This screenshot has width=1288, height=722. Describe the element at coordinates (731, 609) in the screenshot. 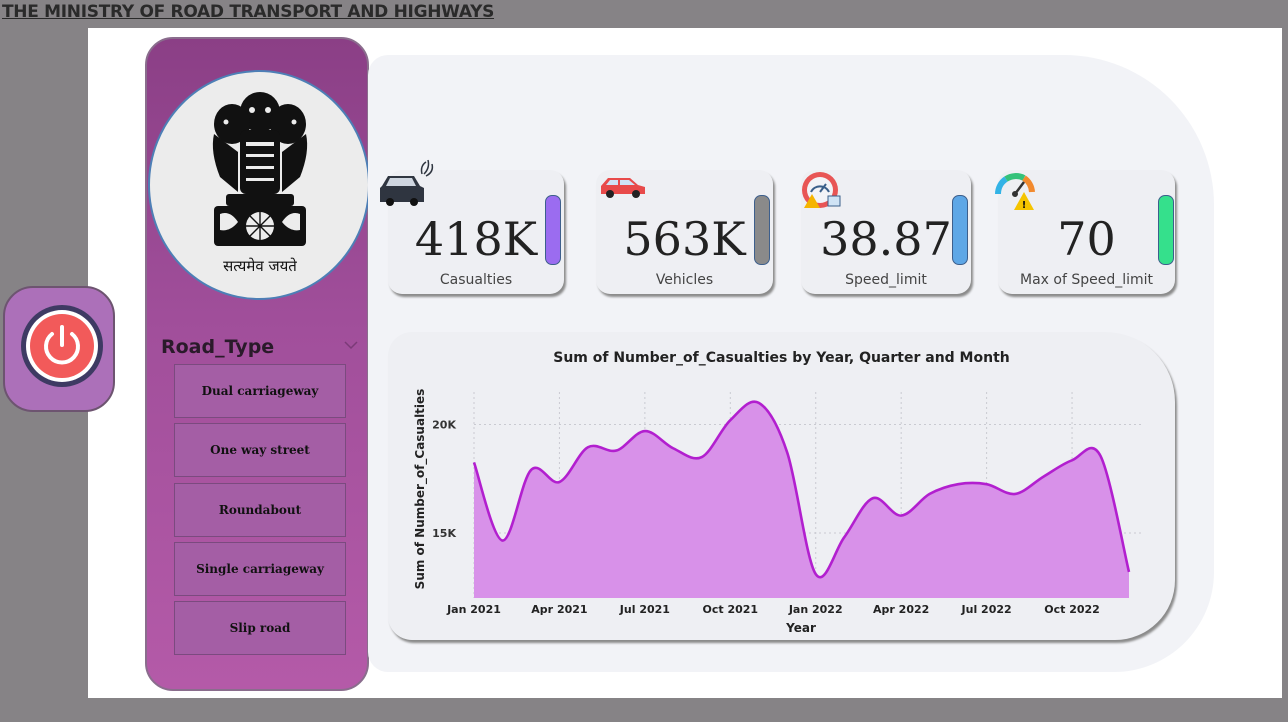

I see `x-tick-label: Oct 2021` at that location.